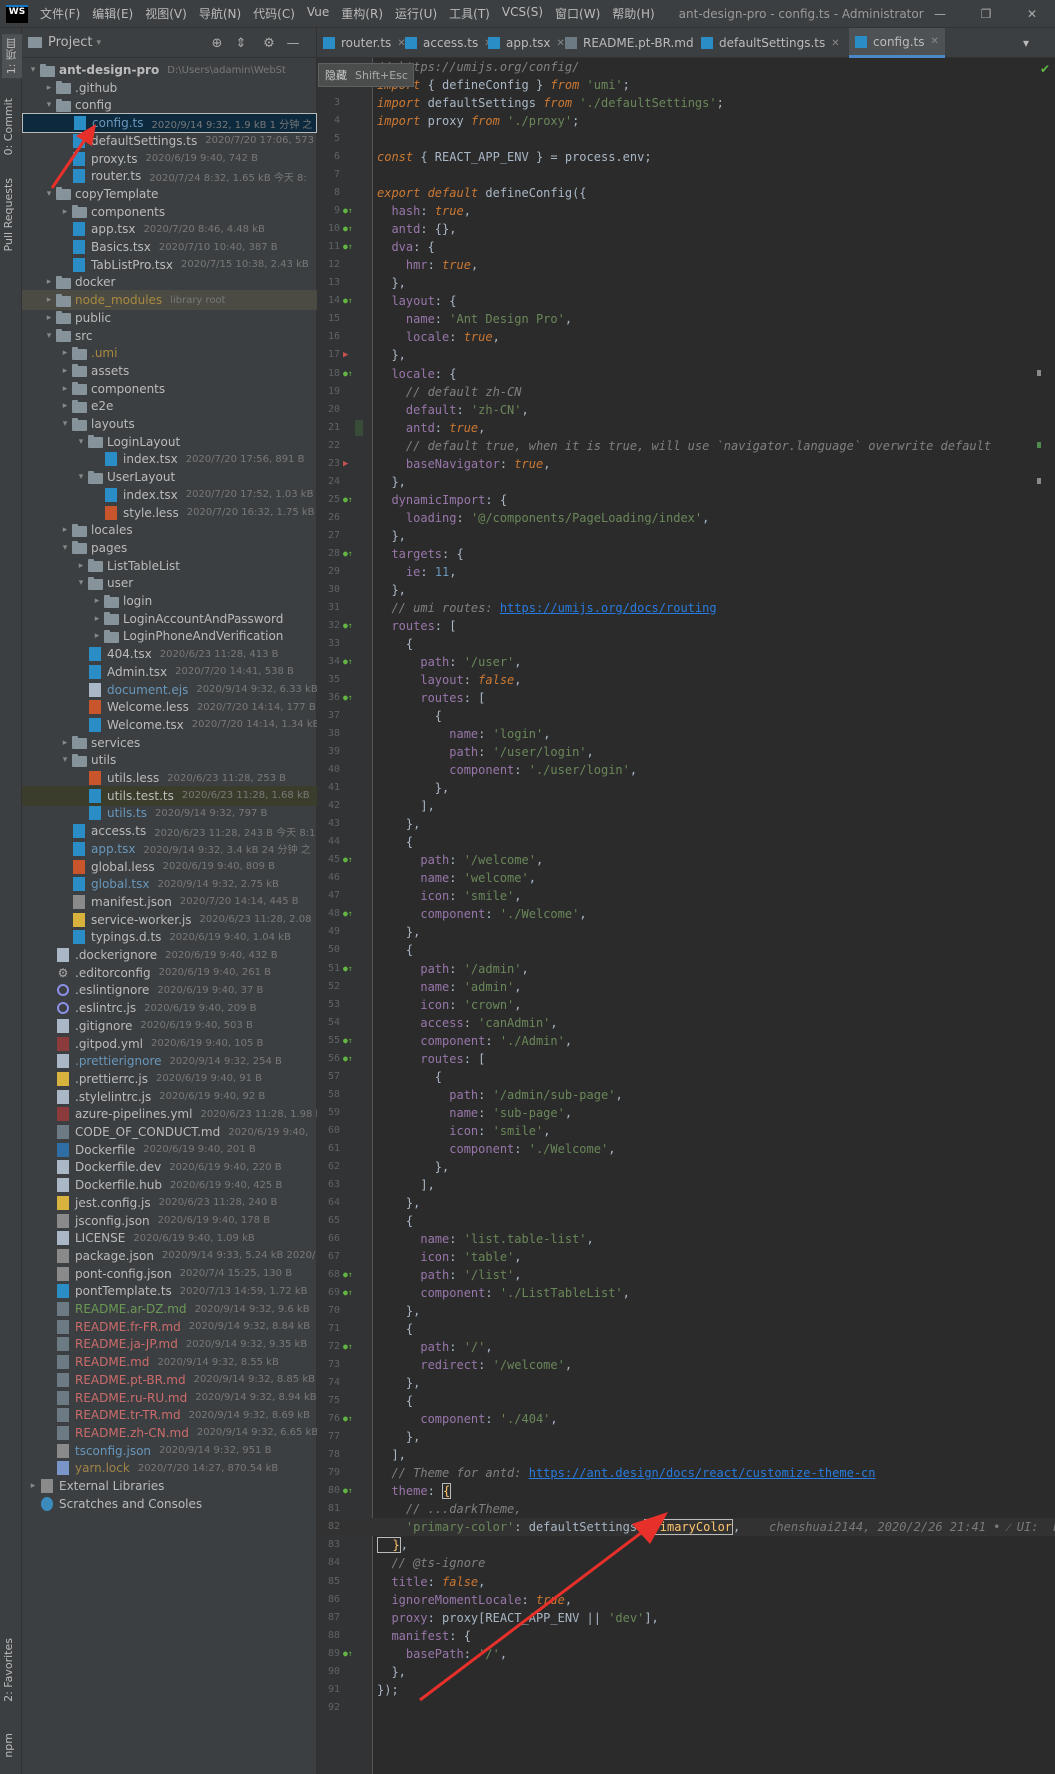 This screenshot has width=1055, height=1774. I want to click on menu-item: 视图(V), so click(166, 13).